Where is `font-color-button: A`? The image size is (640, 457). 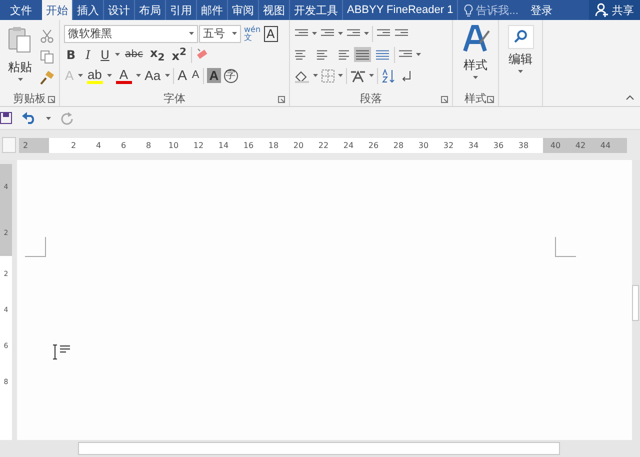 font-color-button: A is located at coordinates (123, 76).